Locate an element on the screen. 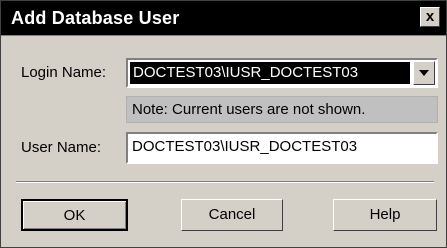  cancel-button: Cancel is located at coordinates (232, 215).